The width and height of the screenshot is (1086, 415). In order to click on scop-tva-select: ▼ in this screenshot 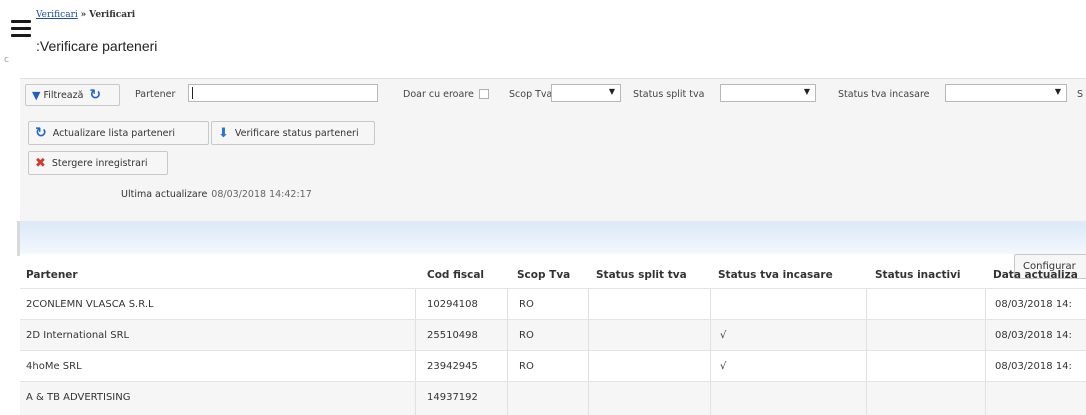, I will do `click(586, 93)`.